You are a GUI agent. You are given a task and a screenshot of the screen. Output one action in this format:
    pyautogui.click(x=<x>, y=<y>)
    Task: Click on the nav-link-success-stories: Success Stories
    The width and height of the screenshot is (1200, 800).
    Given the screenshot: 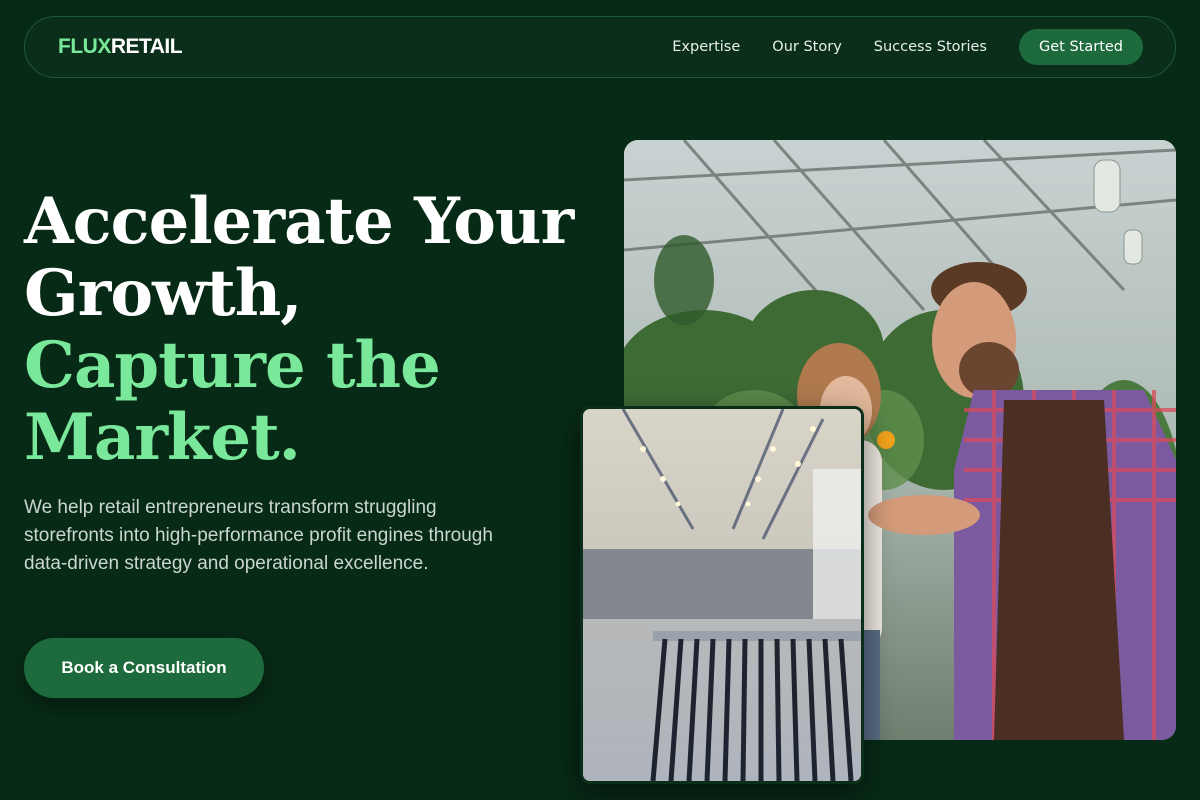 What is the action you would take?
    pyautogui.click(x=930, y=47)
    